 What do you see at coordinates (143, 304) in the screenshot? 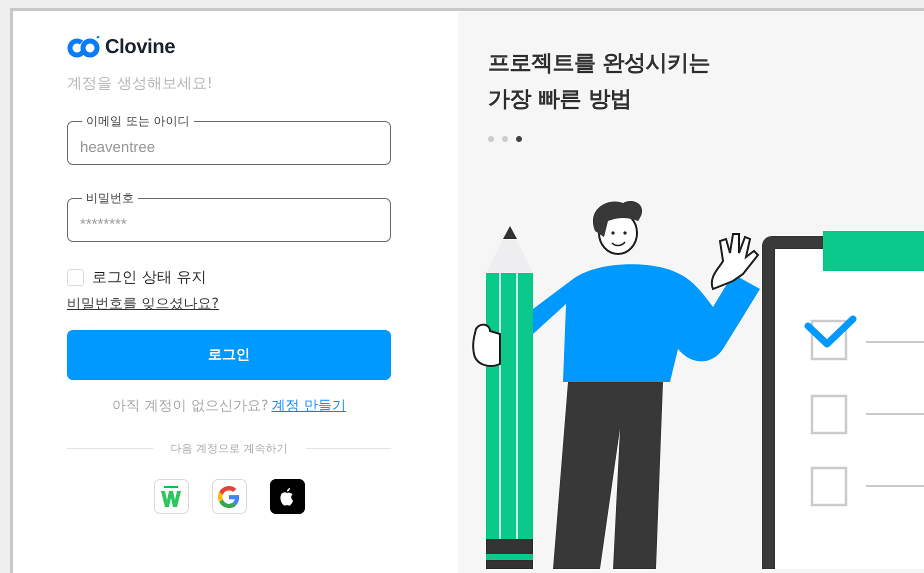
I see `forgot-password-link: 비밀번호를 잊으셨나요?` at bounding box center [143, 304].